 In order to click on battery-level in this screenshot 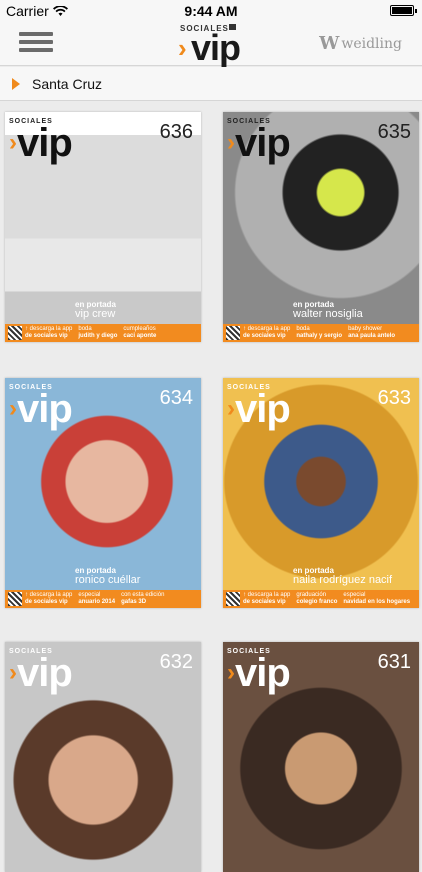, I will do `click(402, 10)`.